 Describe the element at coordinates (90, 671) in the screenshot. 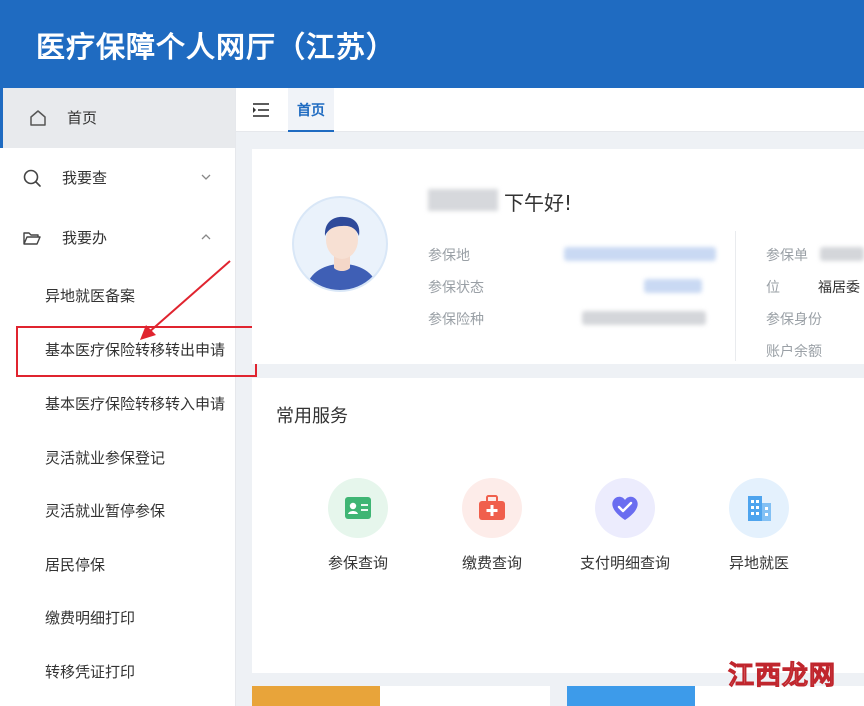

I see `sidebar-subitem-voucher-print: 转移凭证打印` at that location.